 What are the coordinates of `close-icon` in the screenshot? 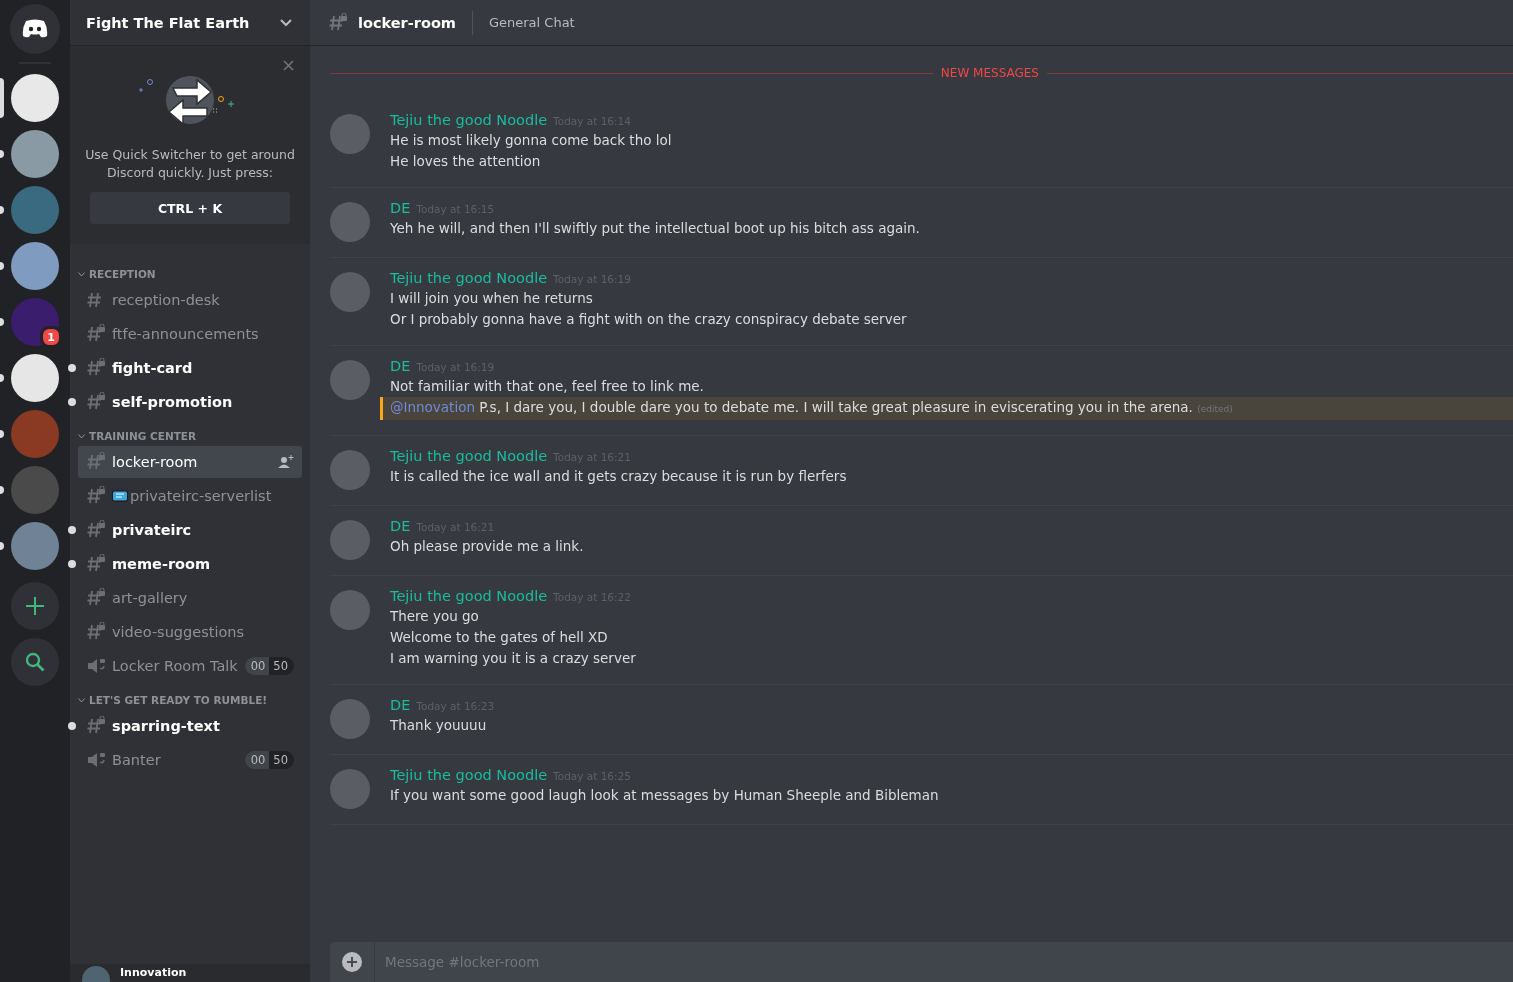 It's located at (288, 65).